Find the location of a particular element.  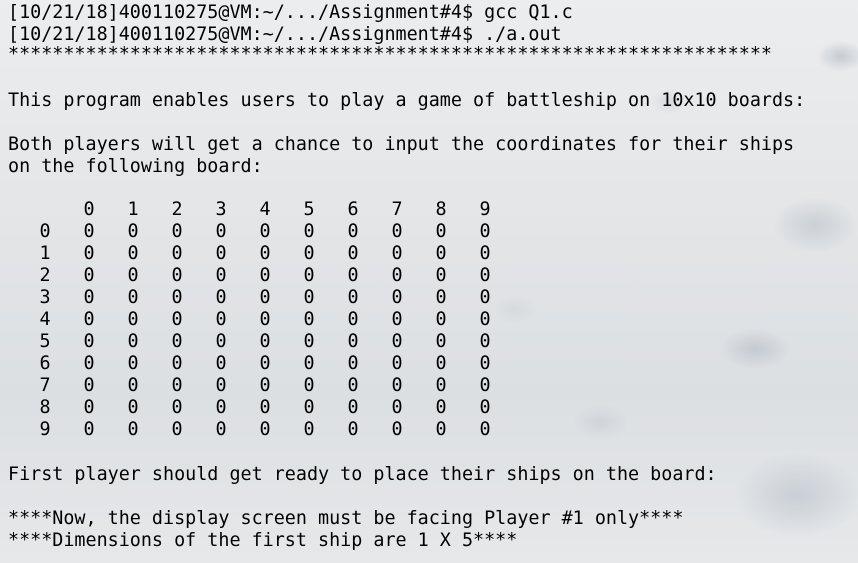

board-row-header: 4 is located at coordinates (45, 319).